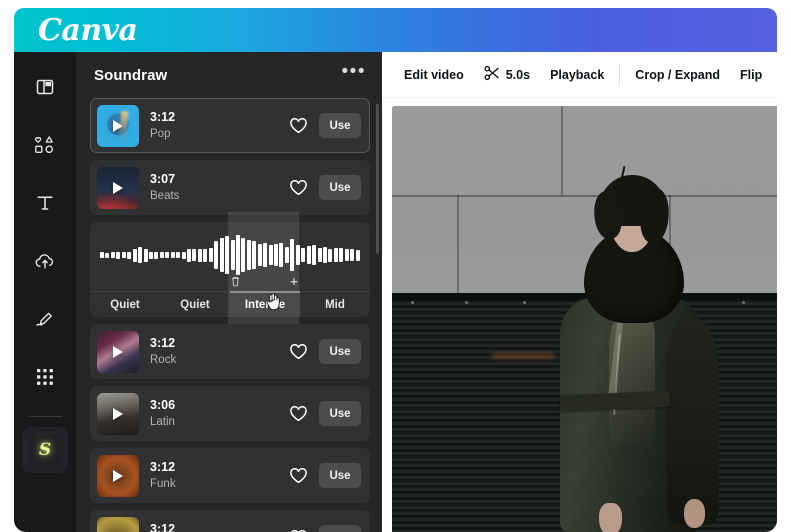 This screenshot has width=791, height=532. What do you see at coordinates (163, 360) in the screenshot?
I see `track-genre: Rock` at bounding box center [163, 360].